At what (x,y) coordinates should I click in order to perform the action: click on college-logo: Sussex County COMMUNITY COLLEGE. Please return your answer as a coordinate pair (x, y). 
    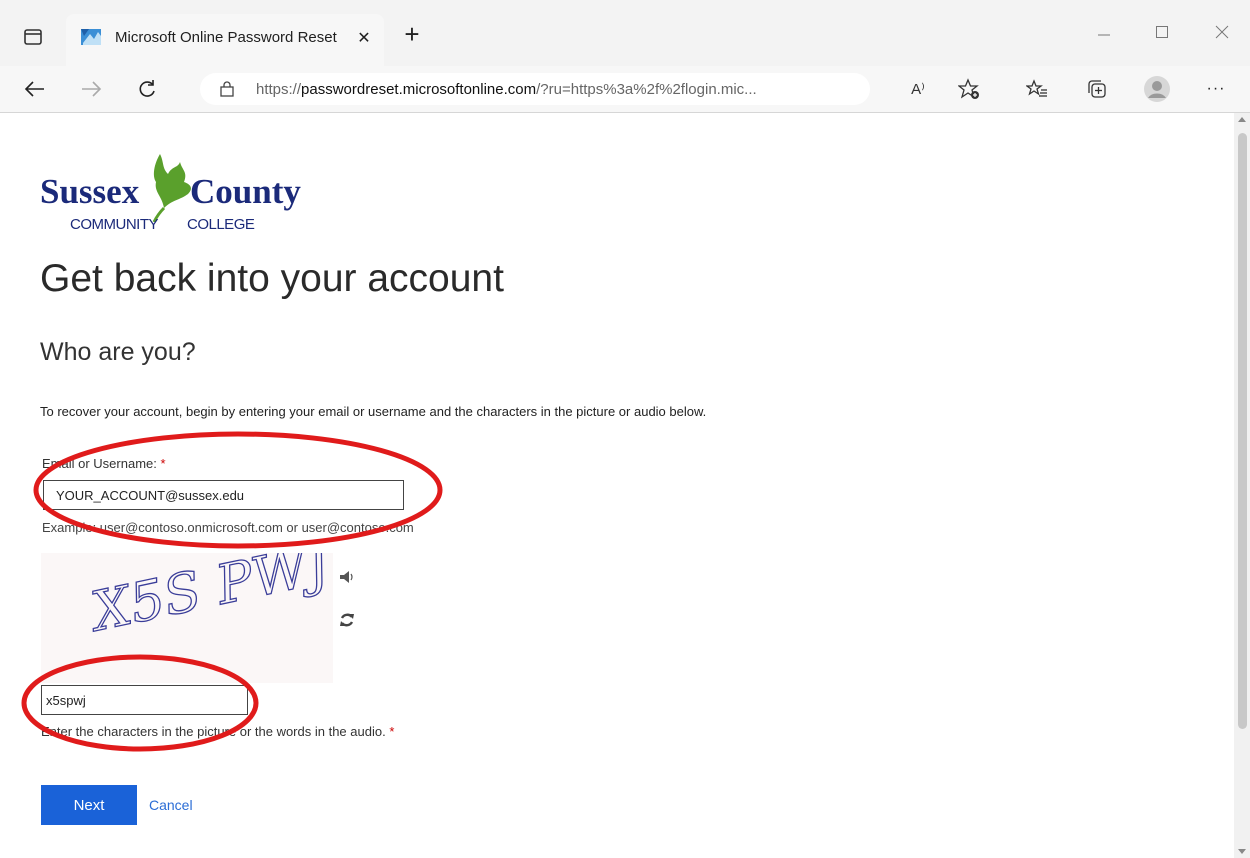
    Looking at the image, I should click on (185, 195).